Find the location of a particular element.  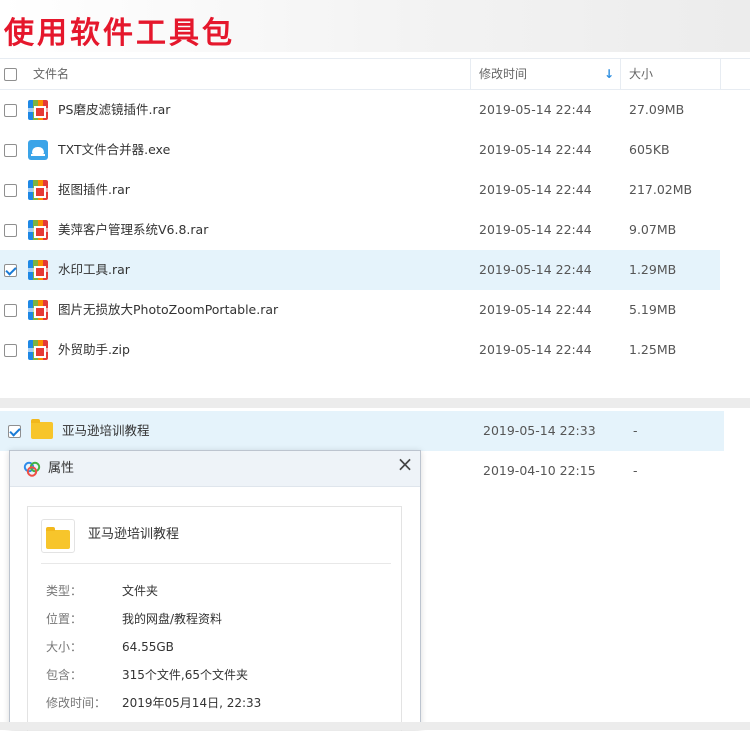

file-size: 1.29MB is located at coordinates (653, 269).